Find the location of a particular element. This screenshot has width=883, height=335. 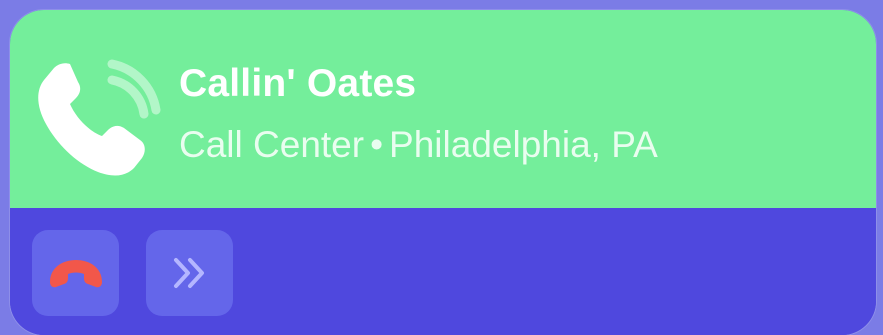

caller-name: Callin' Oates is located at coordinates (298, 83).